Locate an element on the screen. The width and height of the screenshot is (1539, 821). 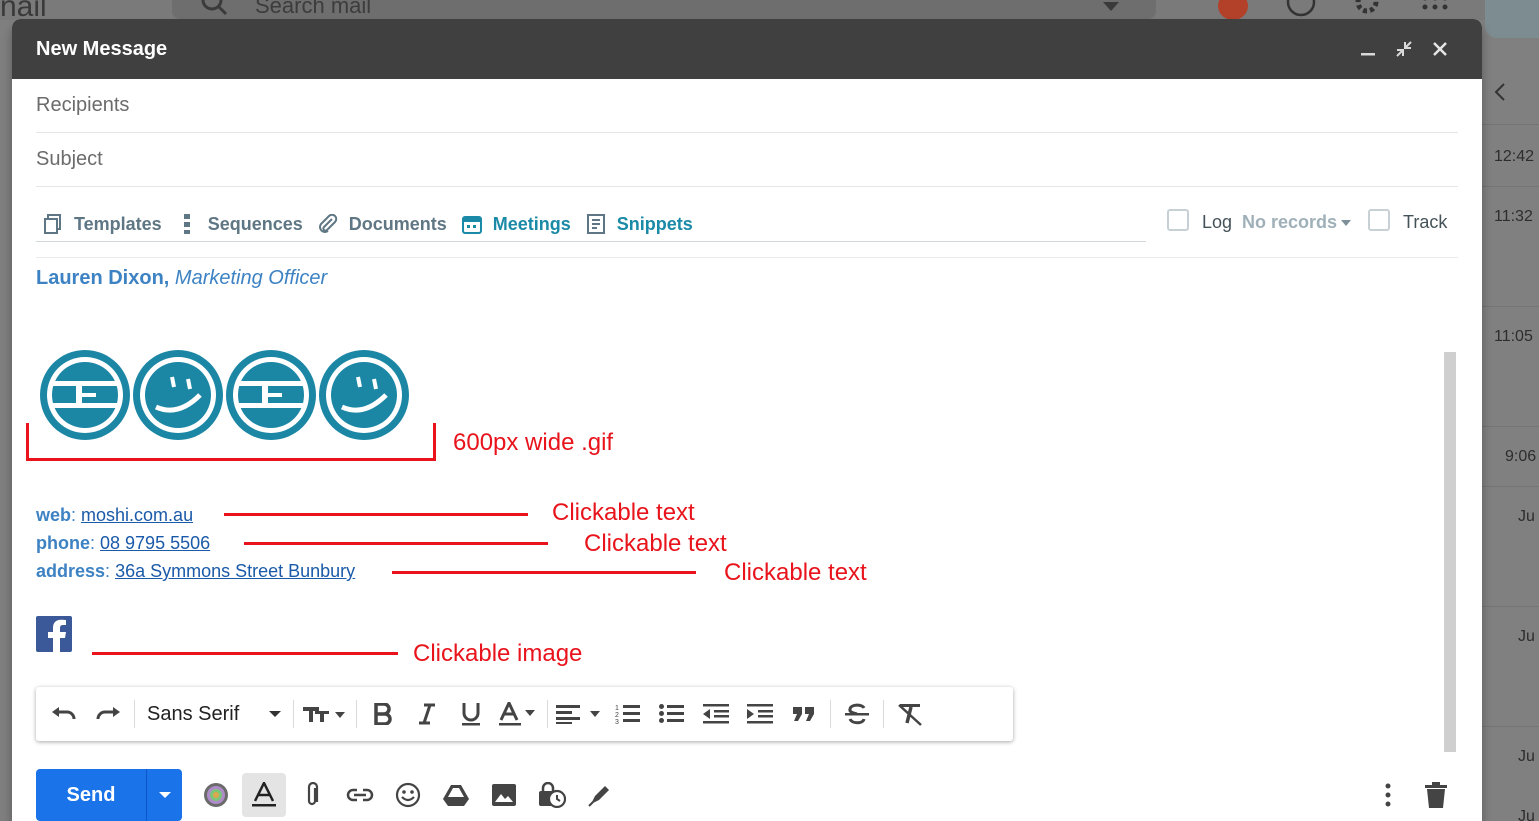
send-button: Send is located at coordinates (91, 795).